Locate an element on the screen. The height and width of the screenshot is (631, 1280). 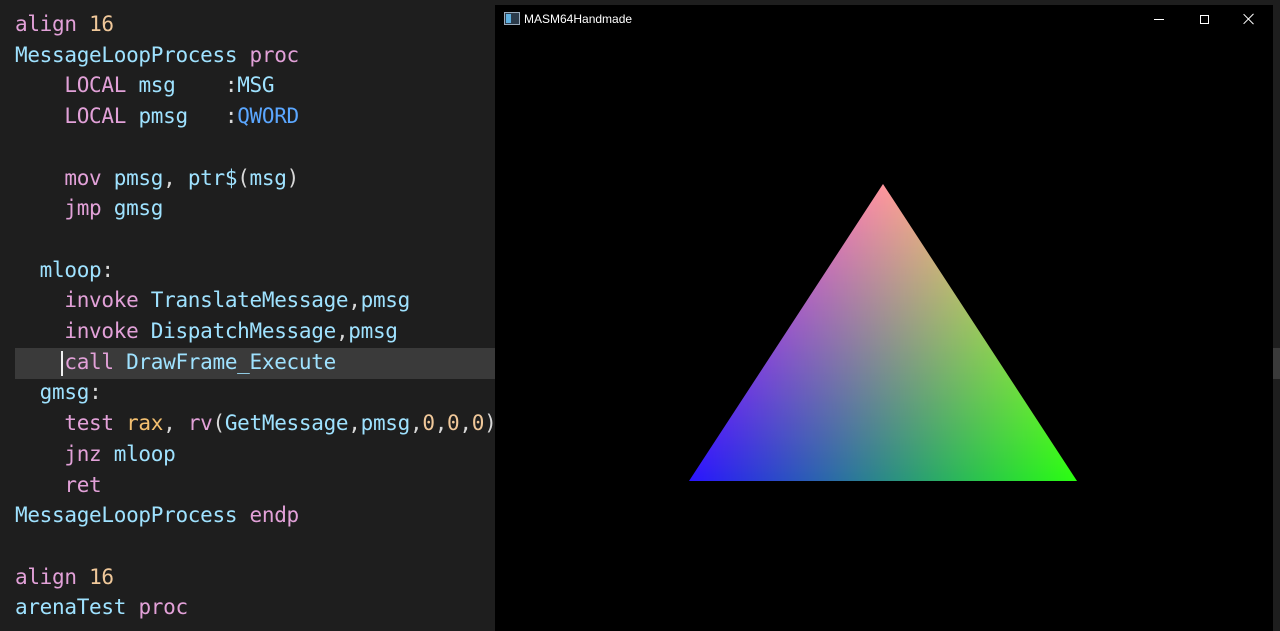
text-caret is located at coordinates (62, 363).